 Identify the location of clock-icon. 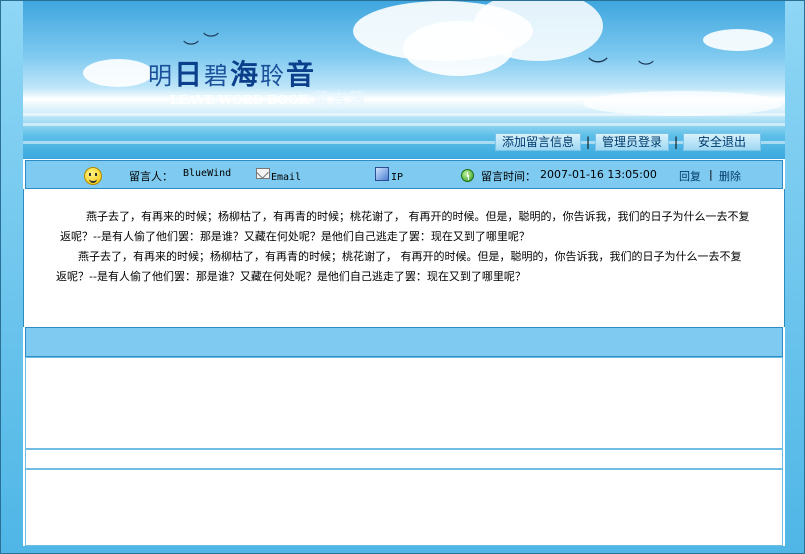
(467, 175).